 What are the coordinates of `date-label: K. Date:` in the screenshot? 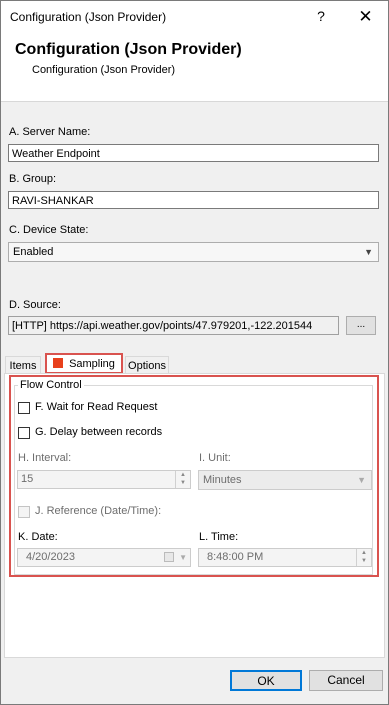 It's located at (38, 537).